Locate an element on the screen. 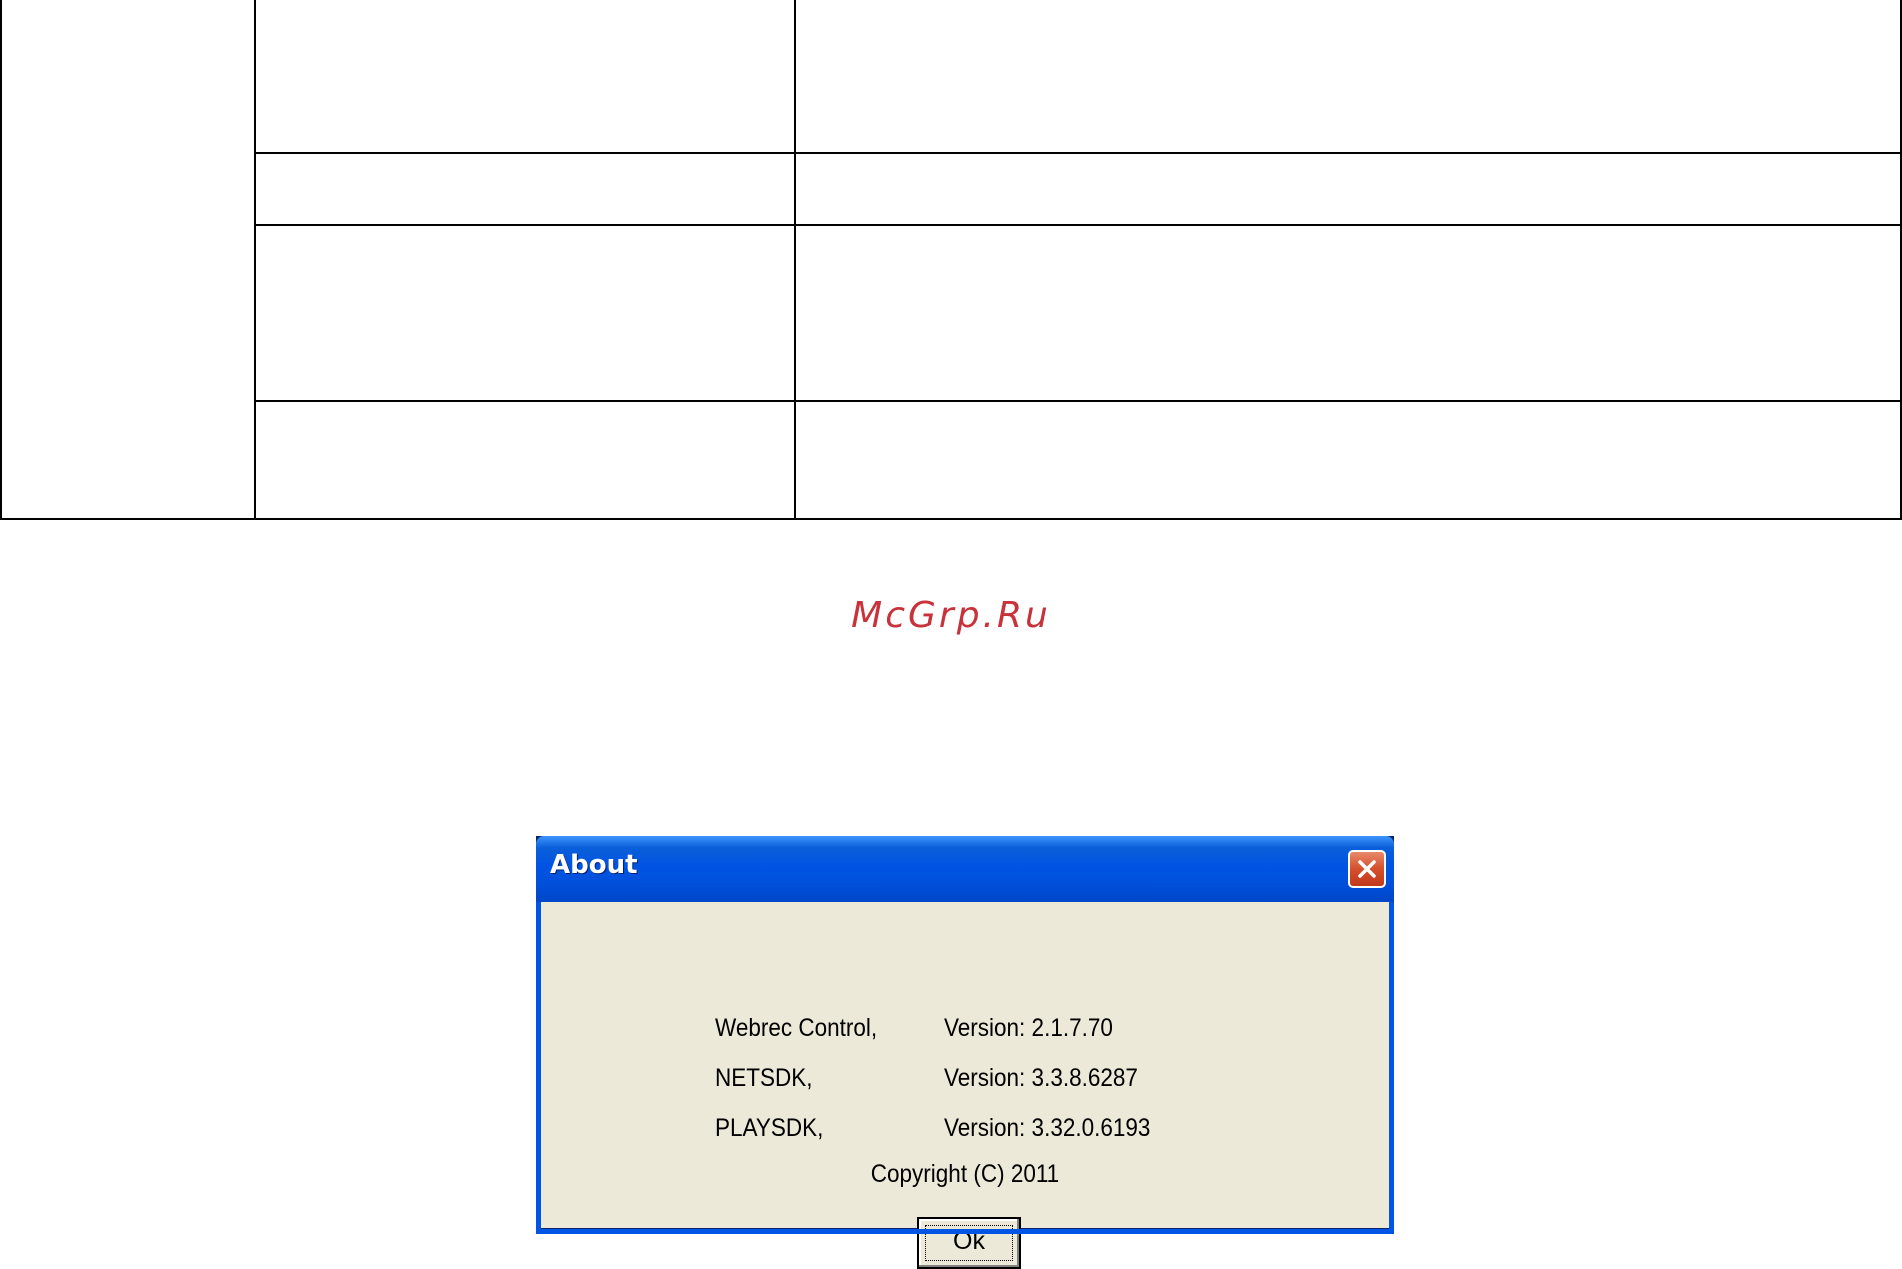 This screenshot has width=1902, height=1269. dialog-titlebar: About is located at coordinates (965, 869).